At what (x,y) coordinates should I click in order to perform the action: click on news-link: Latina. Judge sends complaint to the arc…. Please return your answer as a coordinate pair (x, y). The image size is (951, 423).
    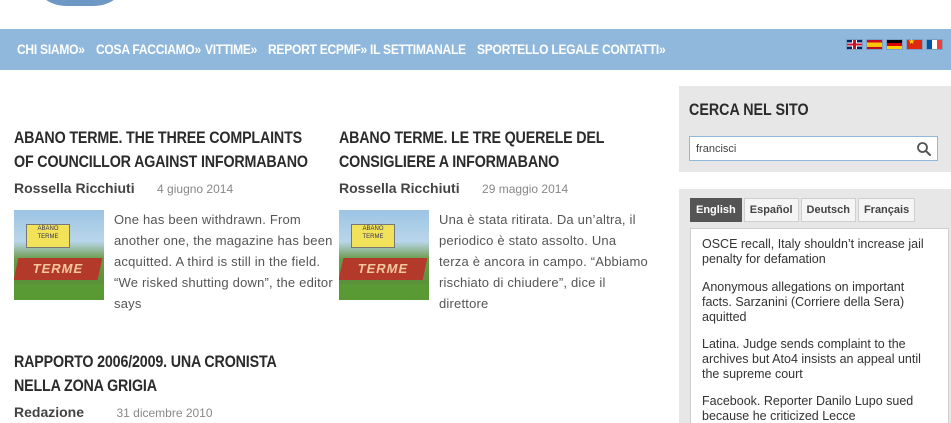
    Looking at the image, I should click on (817, 359).